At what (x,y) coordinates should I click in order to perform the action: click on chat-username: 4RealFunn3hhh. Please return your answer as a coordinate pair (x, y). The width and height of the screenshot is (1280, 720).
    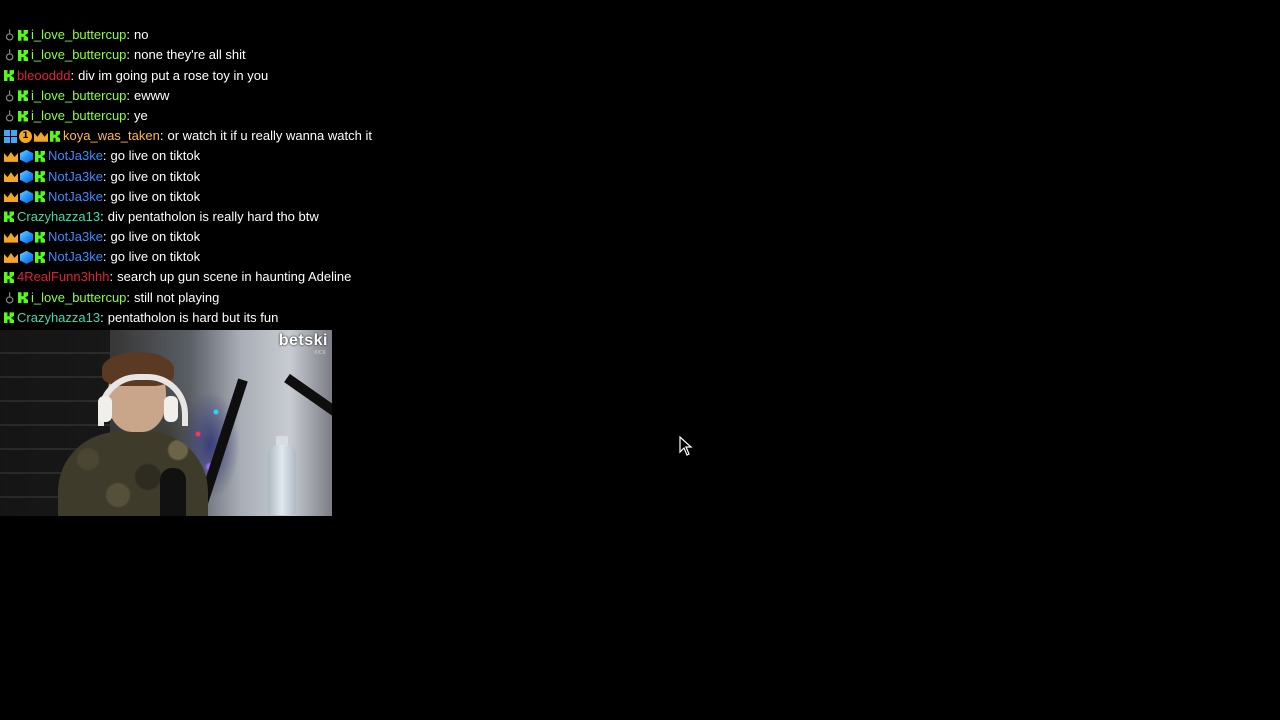
    Looking at the image, I should click on (63, 277).